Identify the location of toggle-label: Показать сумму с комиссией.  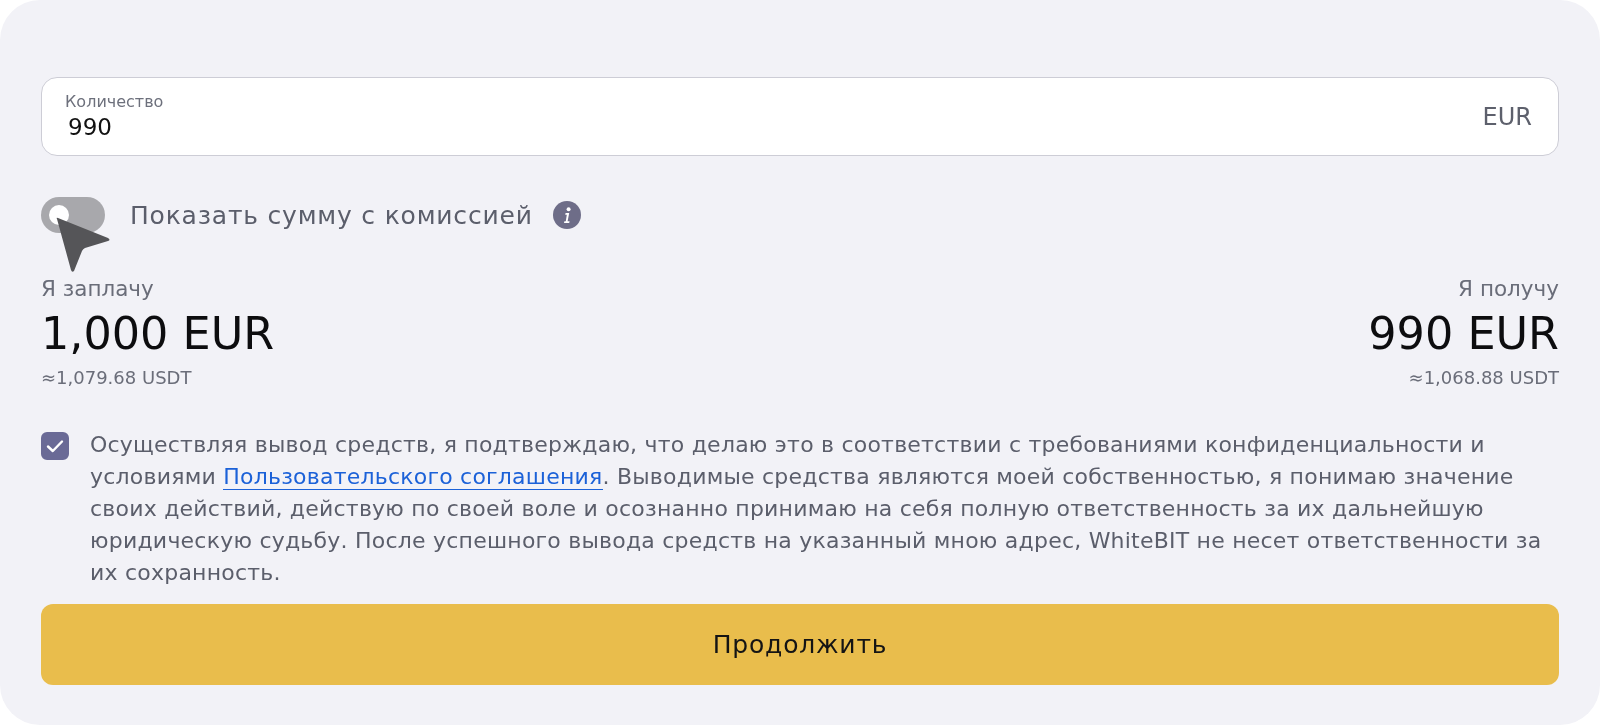
(331, 215).